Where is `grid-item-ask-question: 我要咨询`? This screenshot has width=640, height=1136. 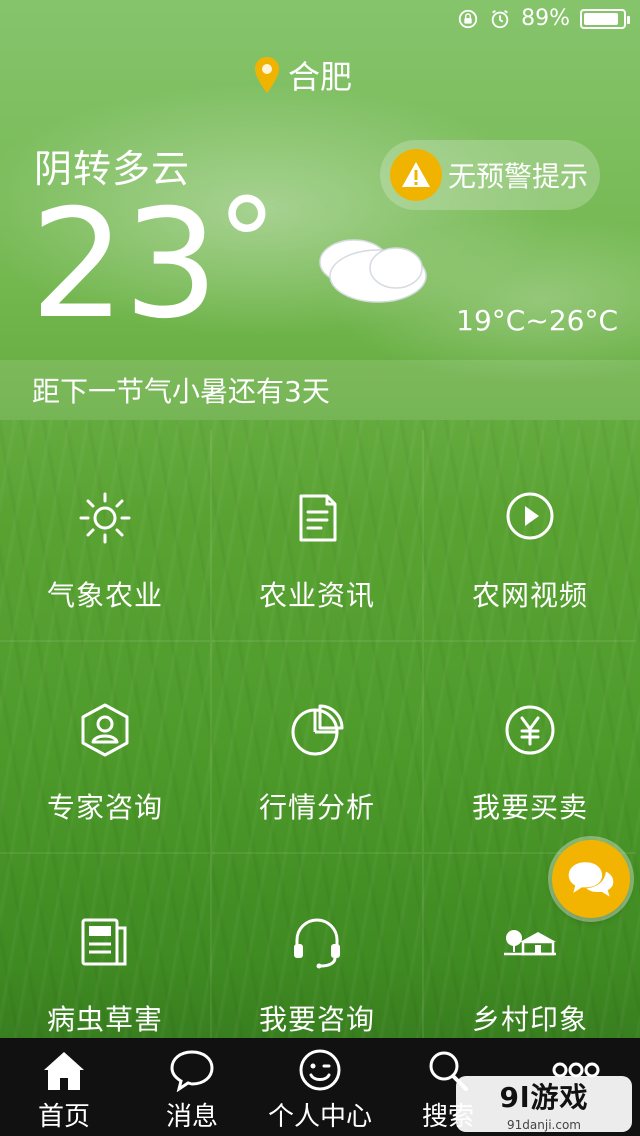
grid-item-ask-question: 我要咨询 is located at coordinates (318, 960).